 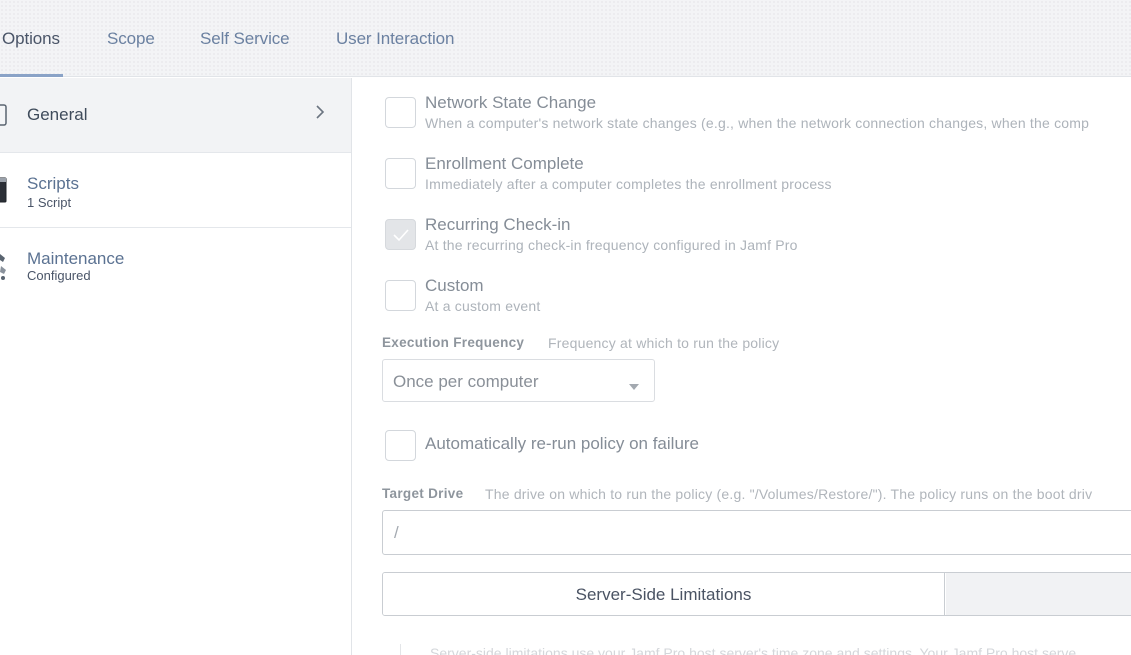 I want to click on sidebar-item-label: Maintenance, so click(x=76, y=258).